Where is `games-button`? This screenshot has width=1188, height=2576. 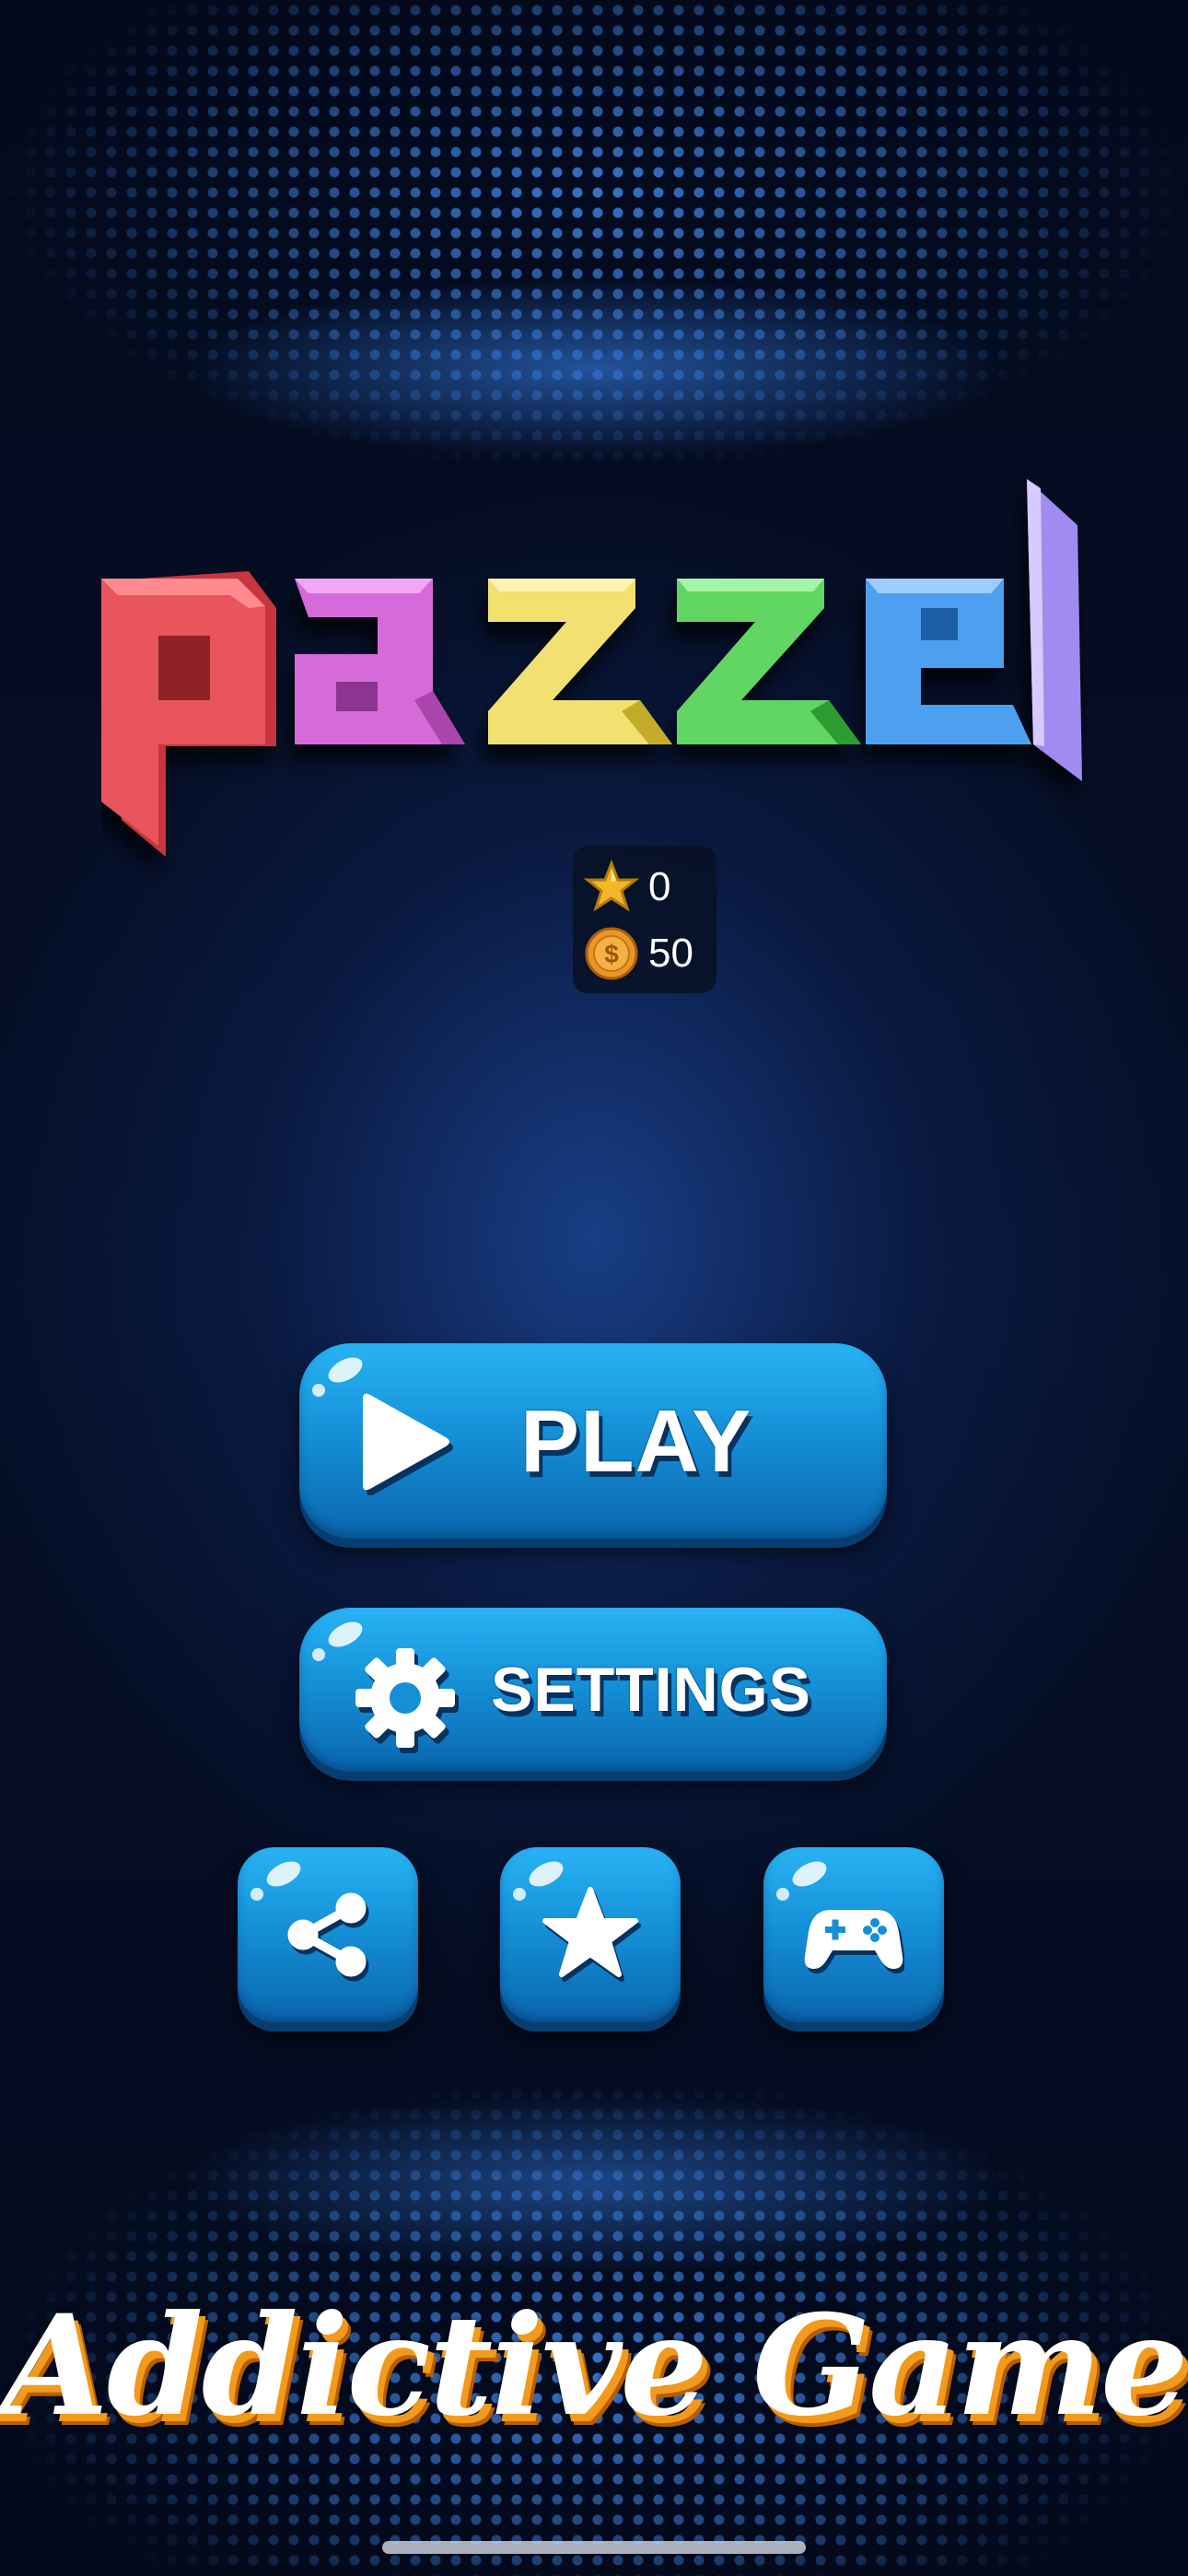 games-button is located at coordinates (853, 1935).